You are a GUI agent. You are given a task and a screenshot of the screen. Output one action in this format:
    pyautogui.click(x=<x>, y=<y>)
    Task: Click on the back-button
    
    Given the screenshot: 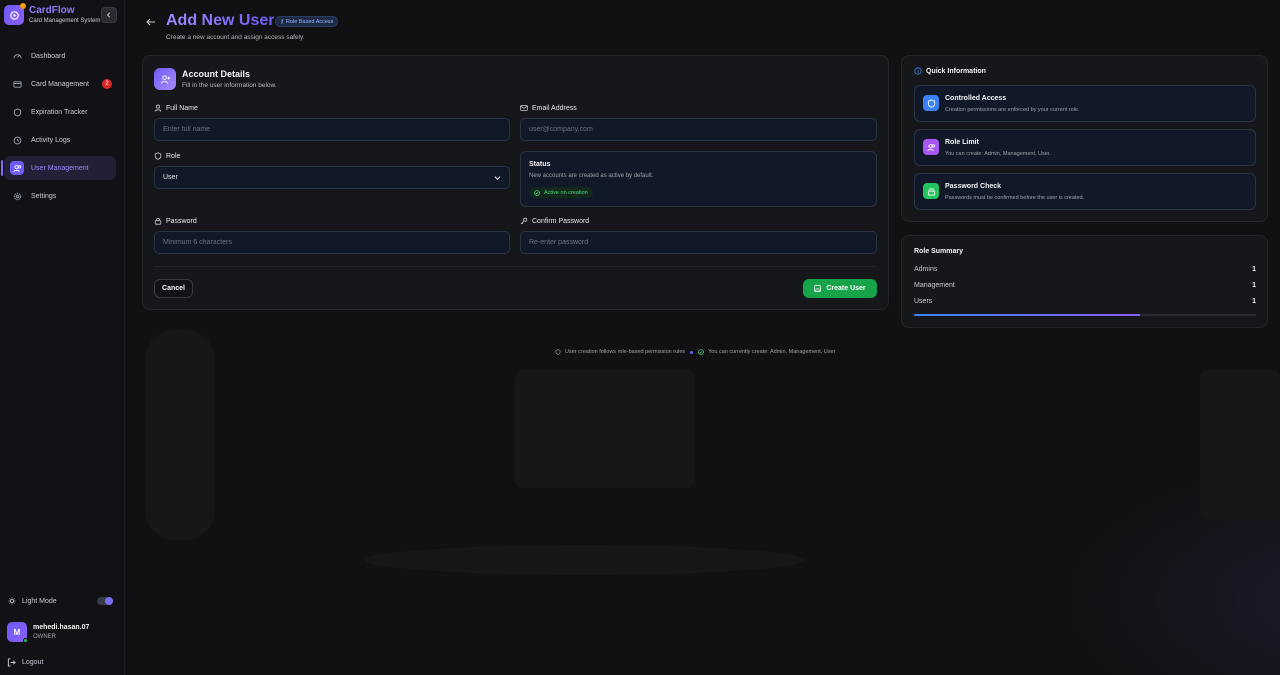 What is the action you would take?
    pyautogui.click(x=151, y=21)
    